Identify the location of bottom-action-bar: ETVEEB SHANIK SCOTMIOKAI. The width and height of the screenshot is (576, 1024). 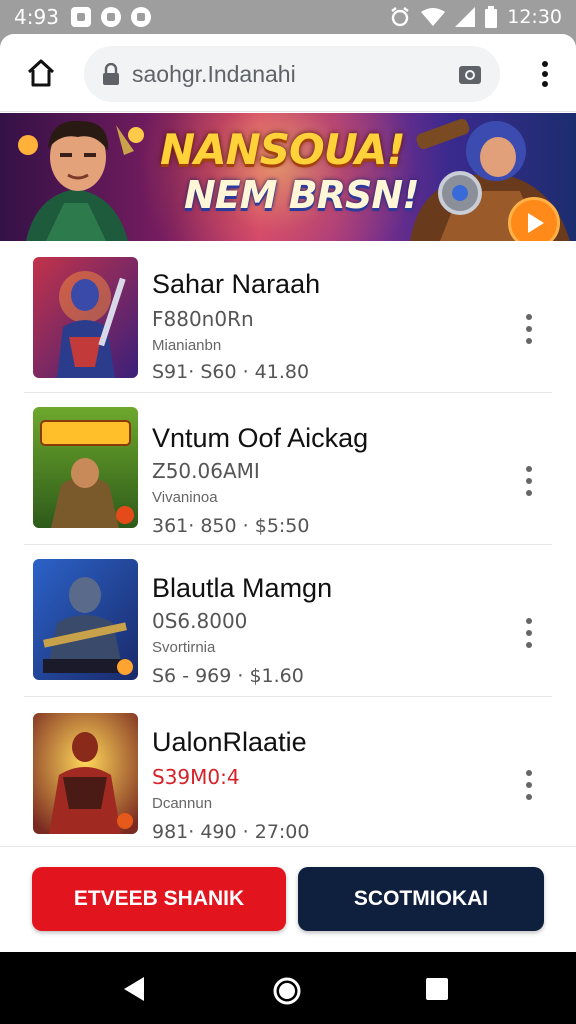
(288, 899).